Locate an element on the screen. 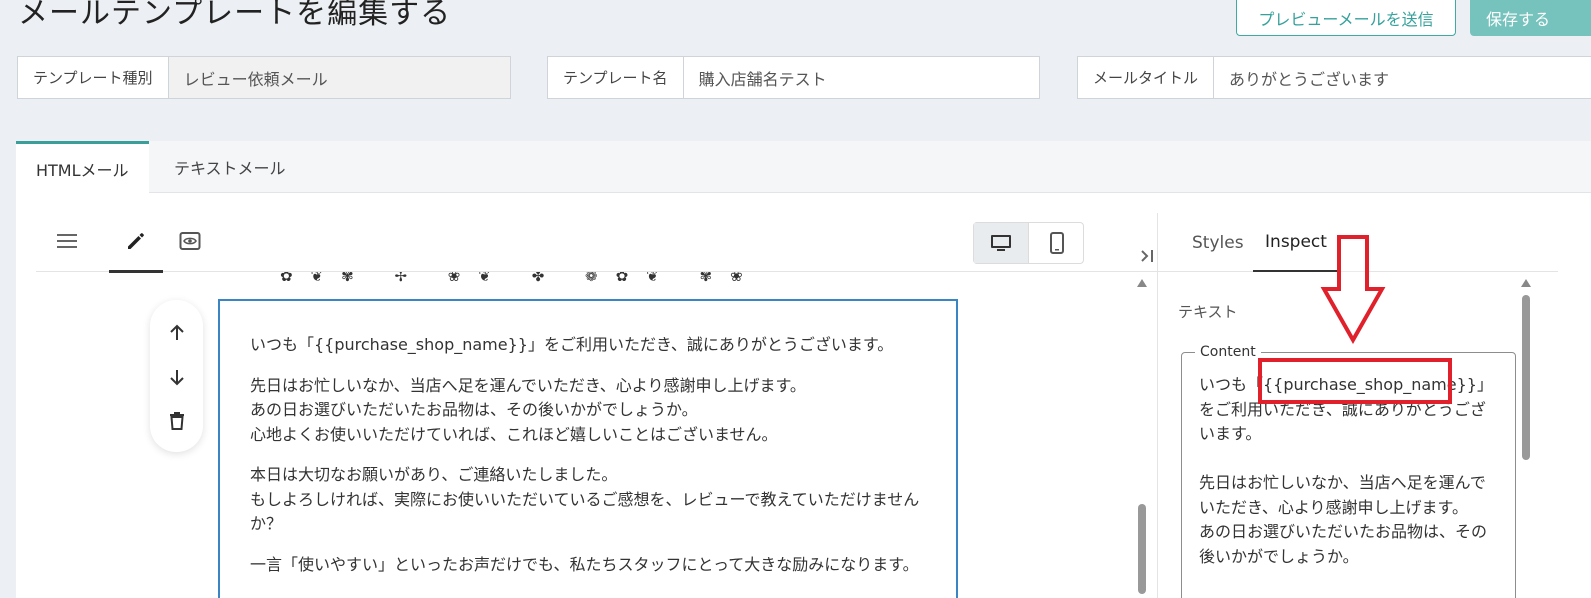 This screenshot has height=598, width=1591. monitor-icon is located at coordinates (1001, 243).